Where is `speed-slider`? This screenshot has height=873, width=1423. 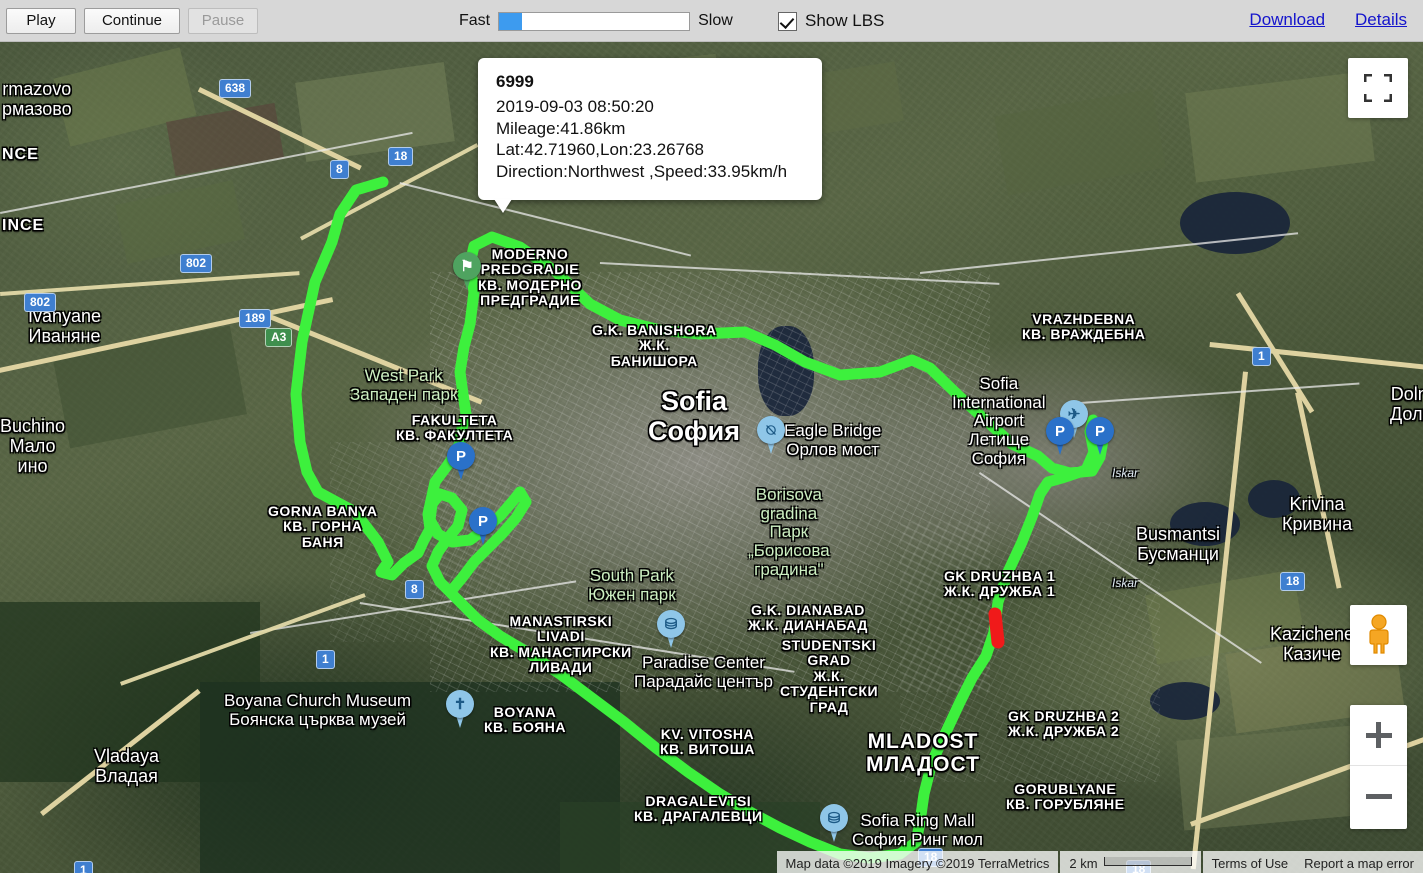 speed-slider is located at coordinates (594, 21).